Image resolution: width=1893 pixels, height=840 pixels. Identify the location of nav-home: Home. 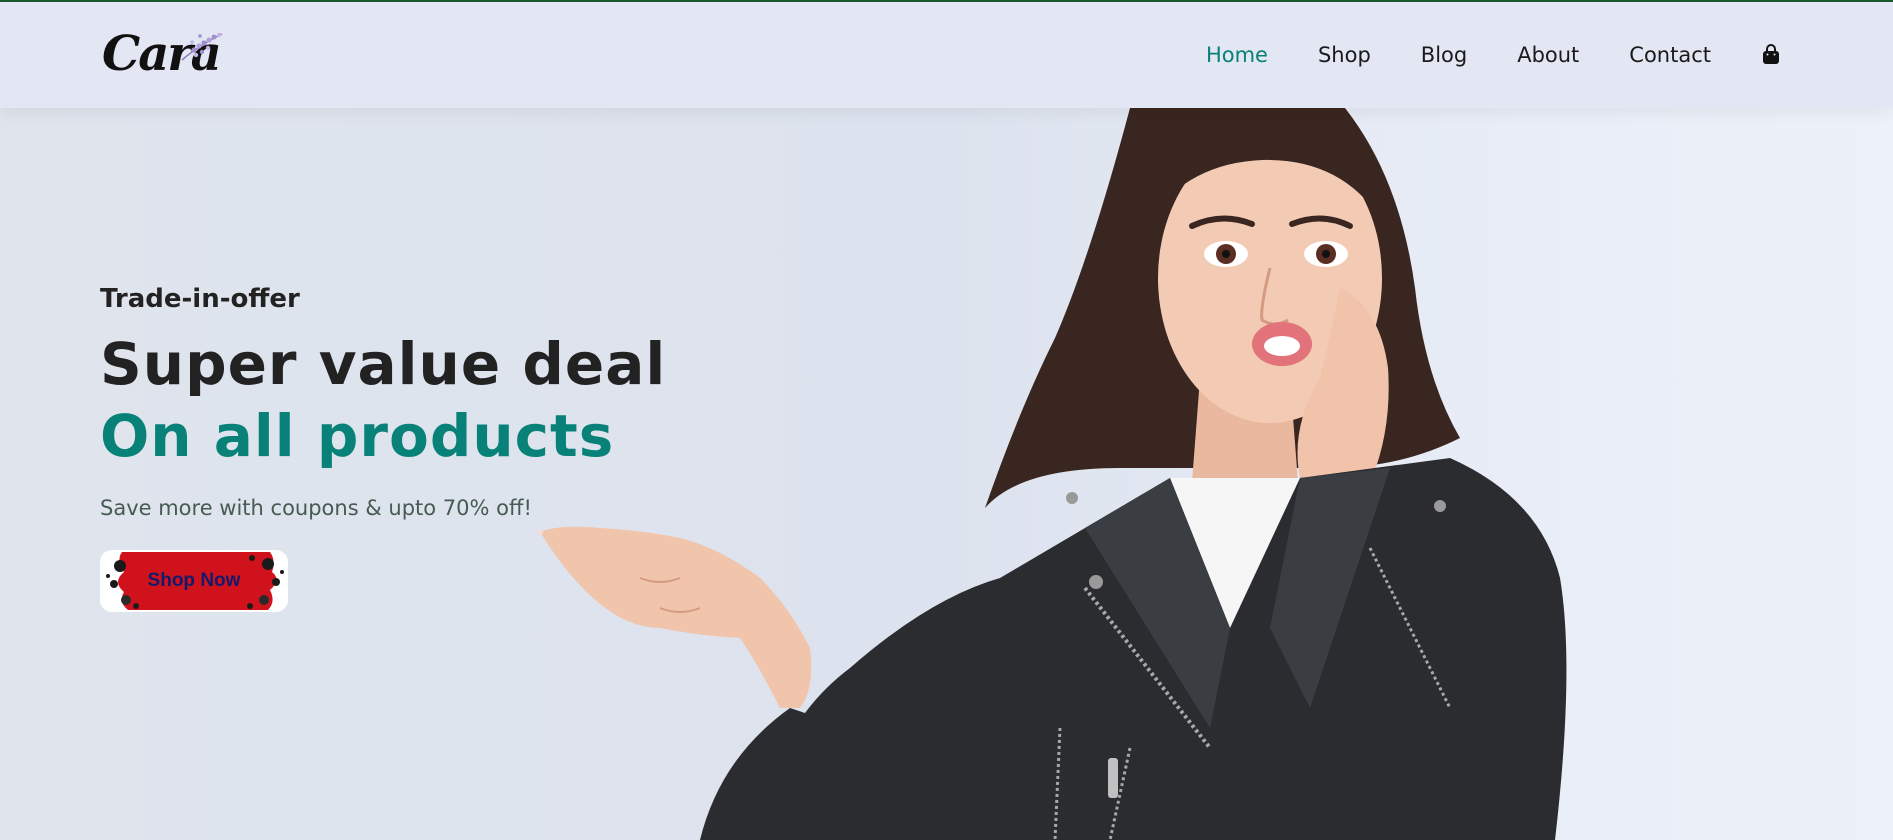
(1237, 55).